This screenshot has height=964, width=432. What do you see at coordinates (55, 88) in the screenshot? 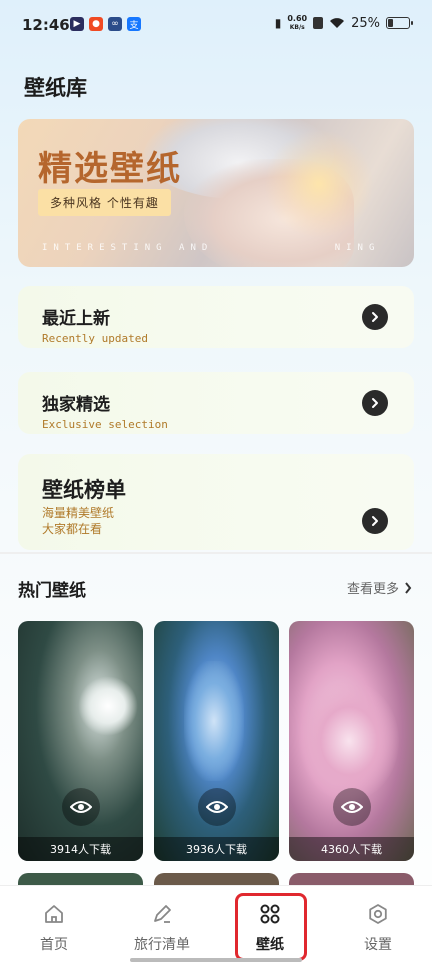
I see `page-title: 壁纸库` at bounding box center [55, 88].